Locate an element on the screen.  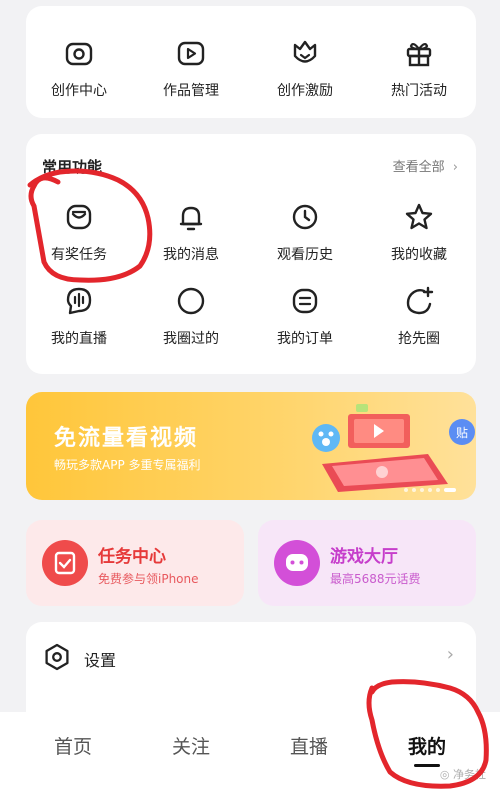
banner-subtitle: 畅玩多款APP 多重专属福利 is located at coordinates (127, 465).